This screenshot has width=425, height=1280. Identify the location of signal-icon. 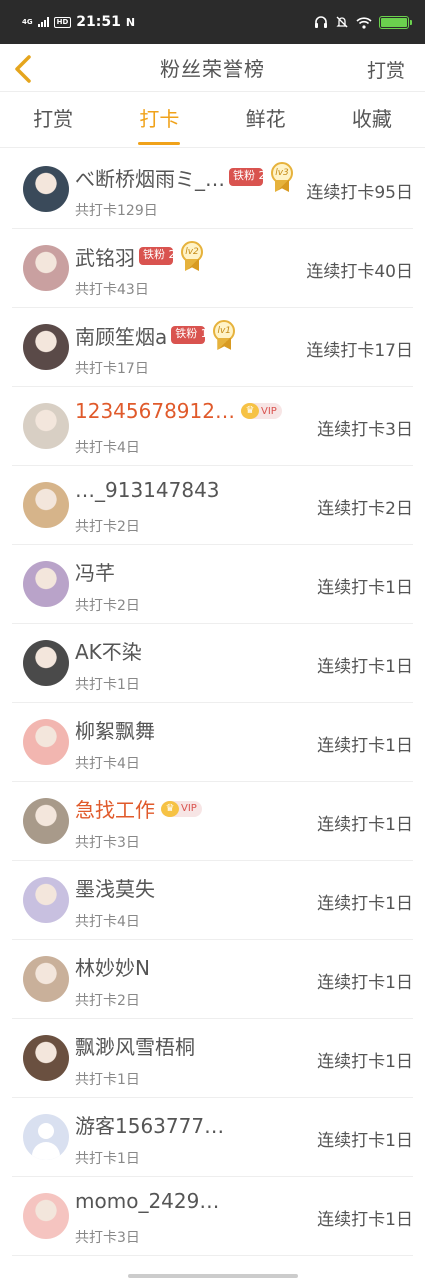
(43, 22).